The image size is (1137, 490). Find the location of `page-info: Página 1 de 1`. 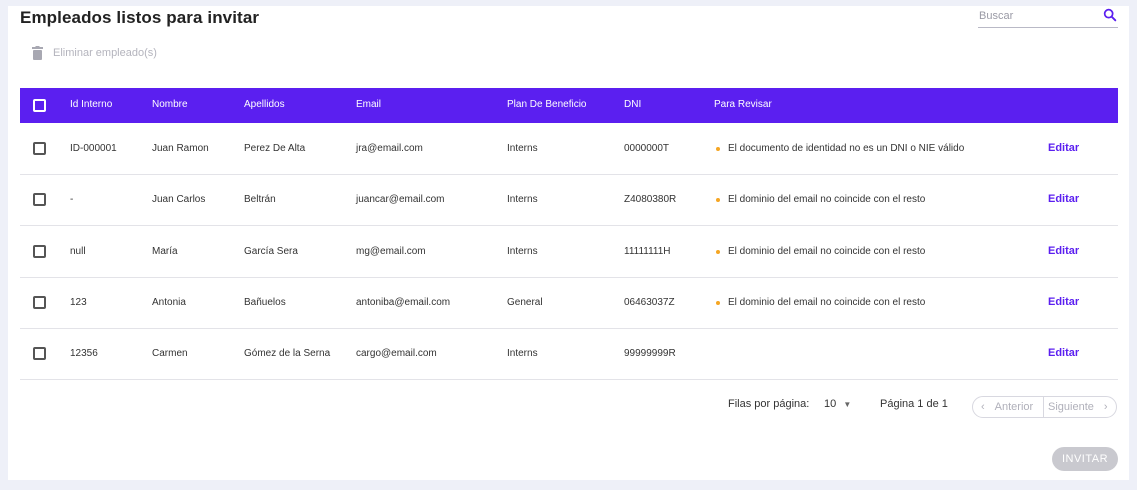

page-info: Página 1 de 1 is located at coordinates (914, 404).